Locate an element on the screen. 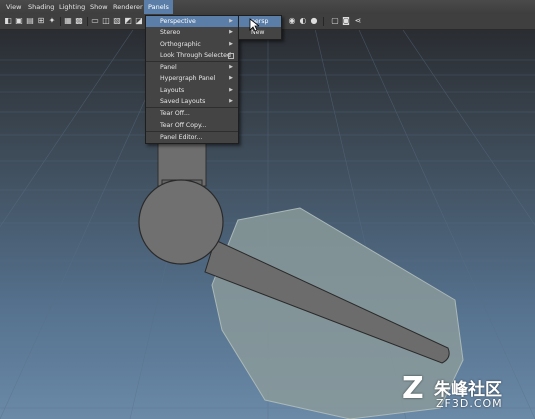 This screenshot has height=419, width=535. menu-item-stereo: Stereo ▶ is located at coordinates (192, 32).